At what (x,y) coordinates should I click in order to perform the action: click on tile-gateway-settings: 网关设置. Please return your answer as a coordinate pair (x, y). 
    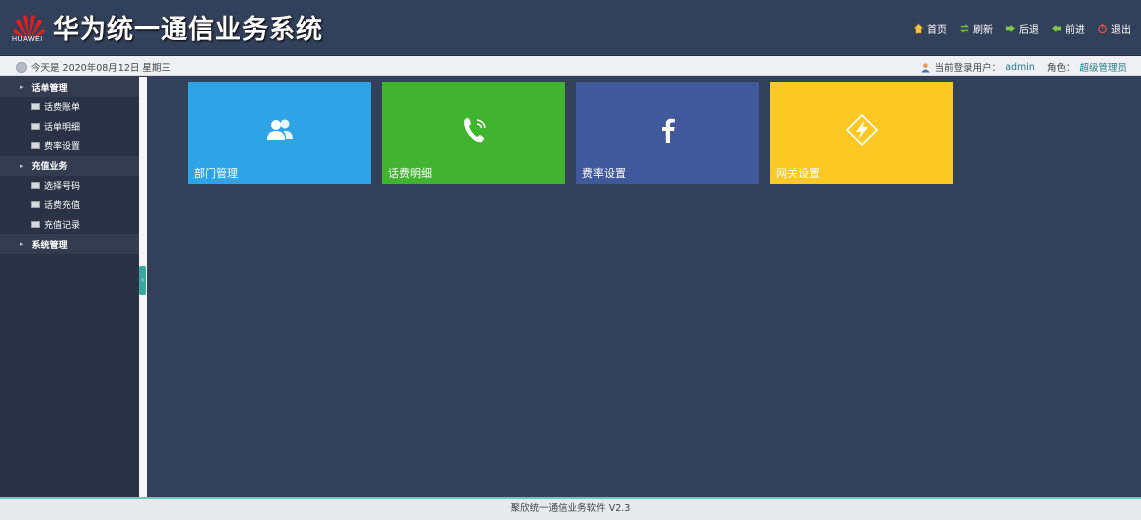
    Looking at the image, I should click on (861, 133).